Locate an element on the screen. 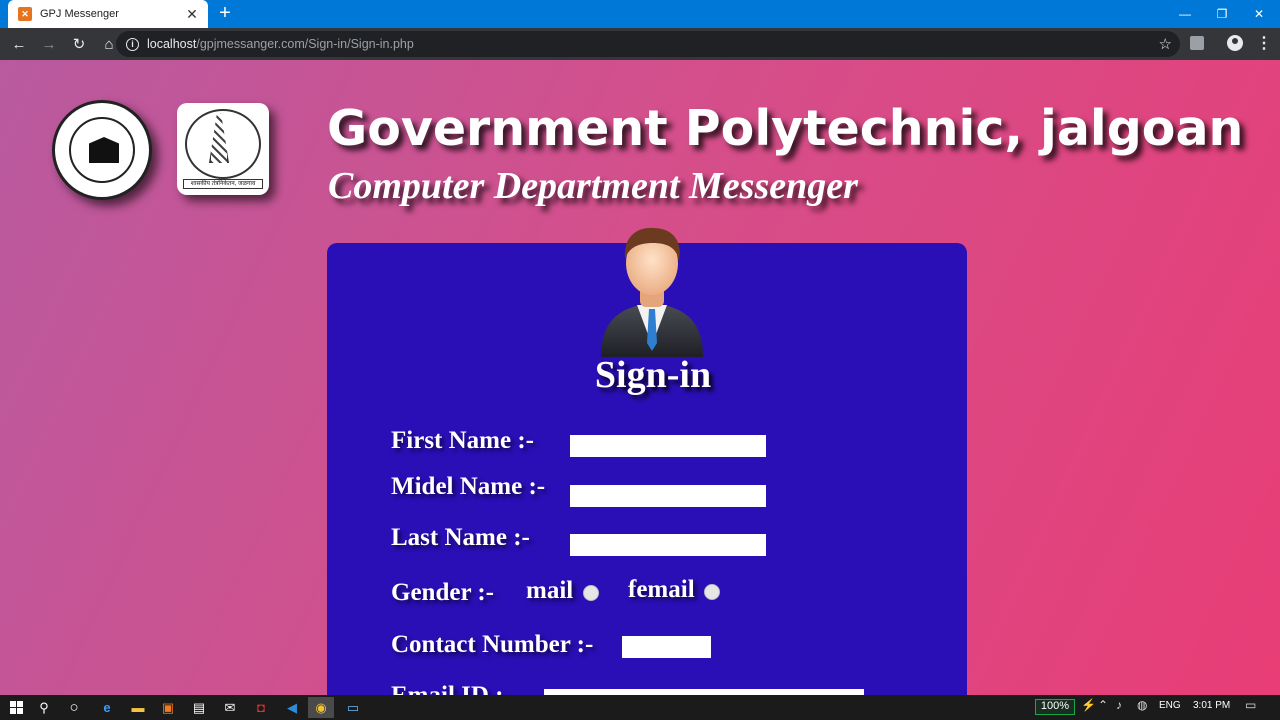 The height and width of the screenshot is (720, 1280). url-host: localhost is located at coordinates (172, 44).